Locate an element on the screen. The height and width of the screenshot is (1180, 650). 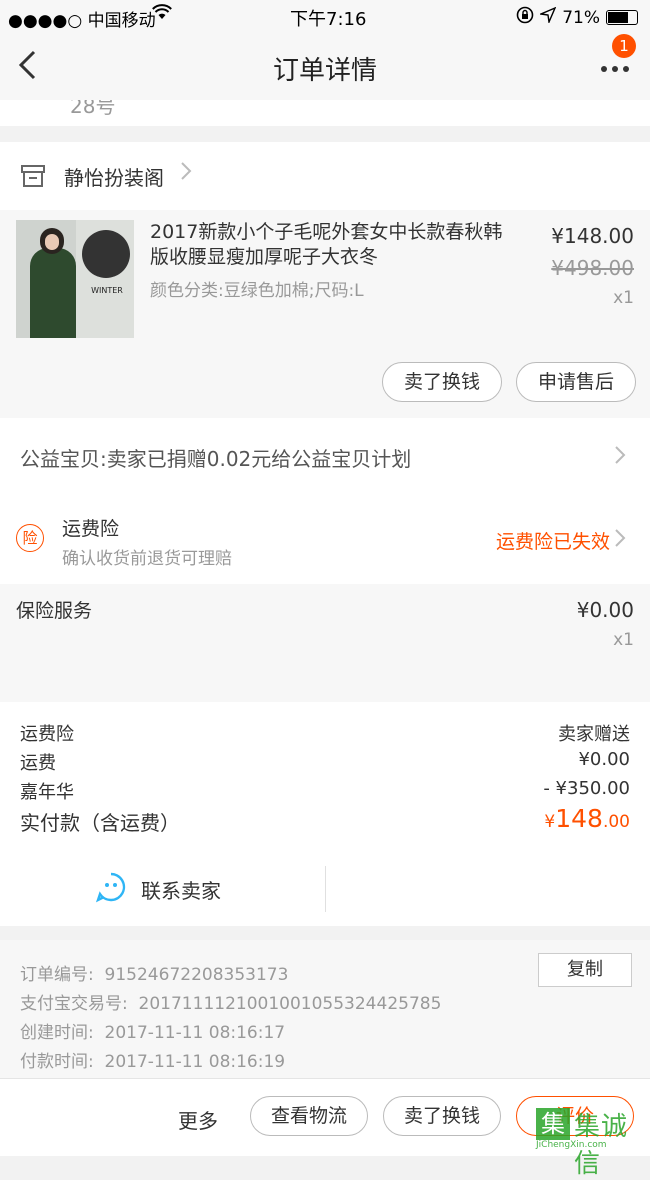
sell-for-cash-bottom-button: 卖了换钱 is located at coordinates (442, 1116).